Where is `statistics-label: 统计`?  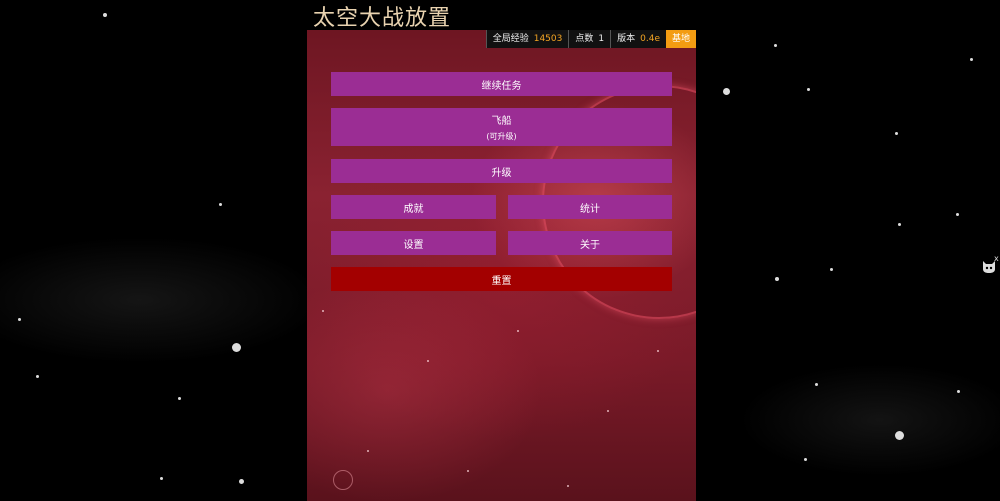
statistics-label: 统计 is located at coordinates (590, 209).